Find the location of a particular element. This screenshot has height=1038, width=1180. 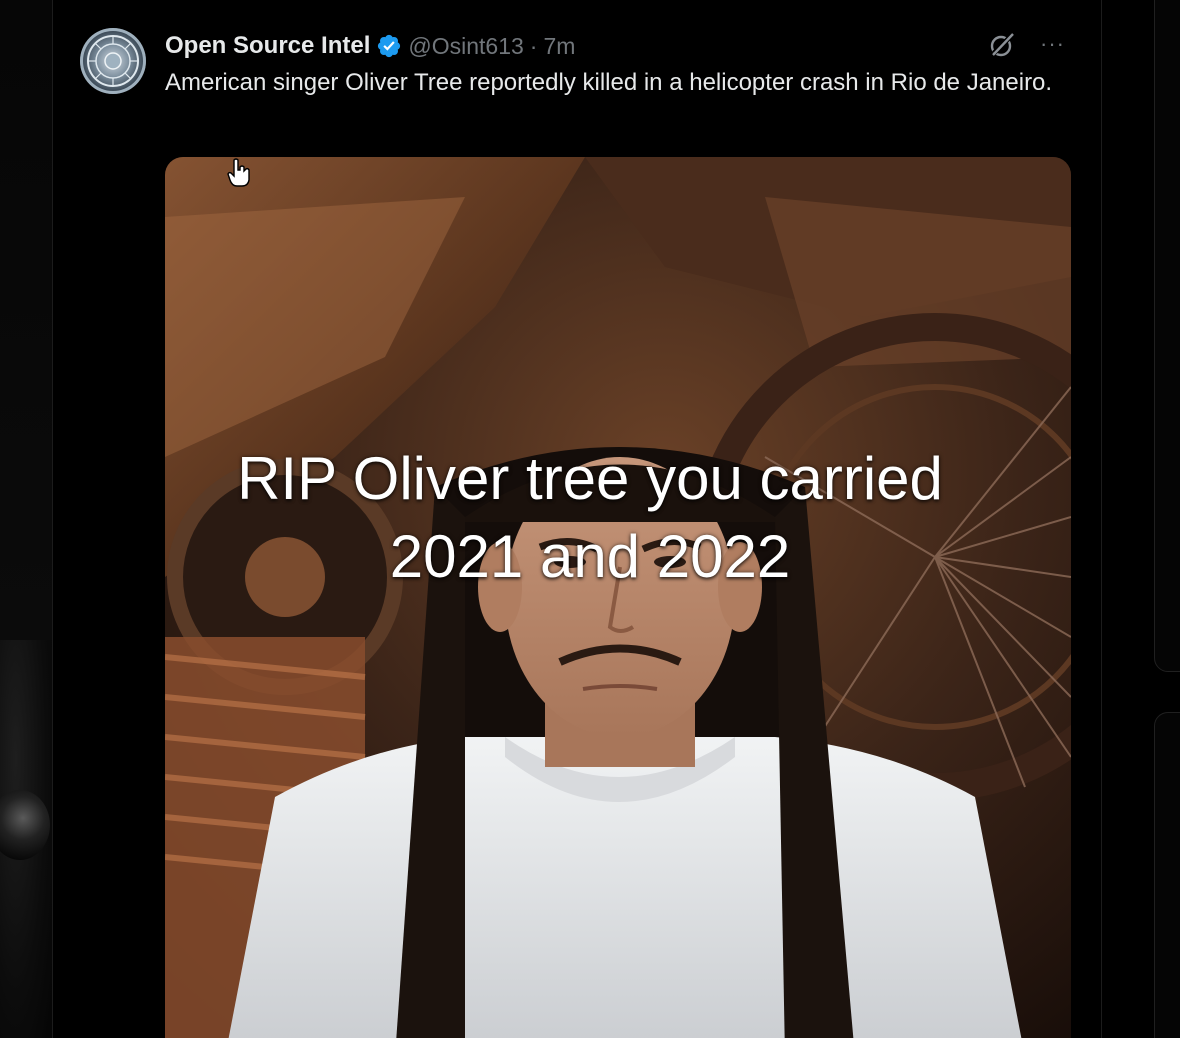

avatar-emblem-icon is located at coordinates (113, 61).